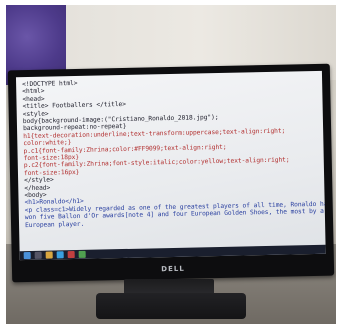 The height and width of the screenshot is (329, 342). I want to click on search-icon, so click(38, 255).